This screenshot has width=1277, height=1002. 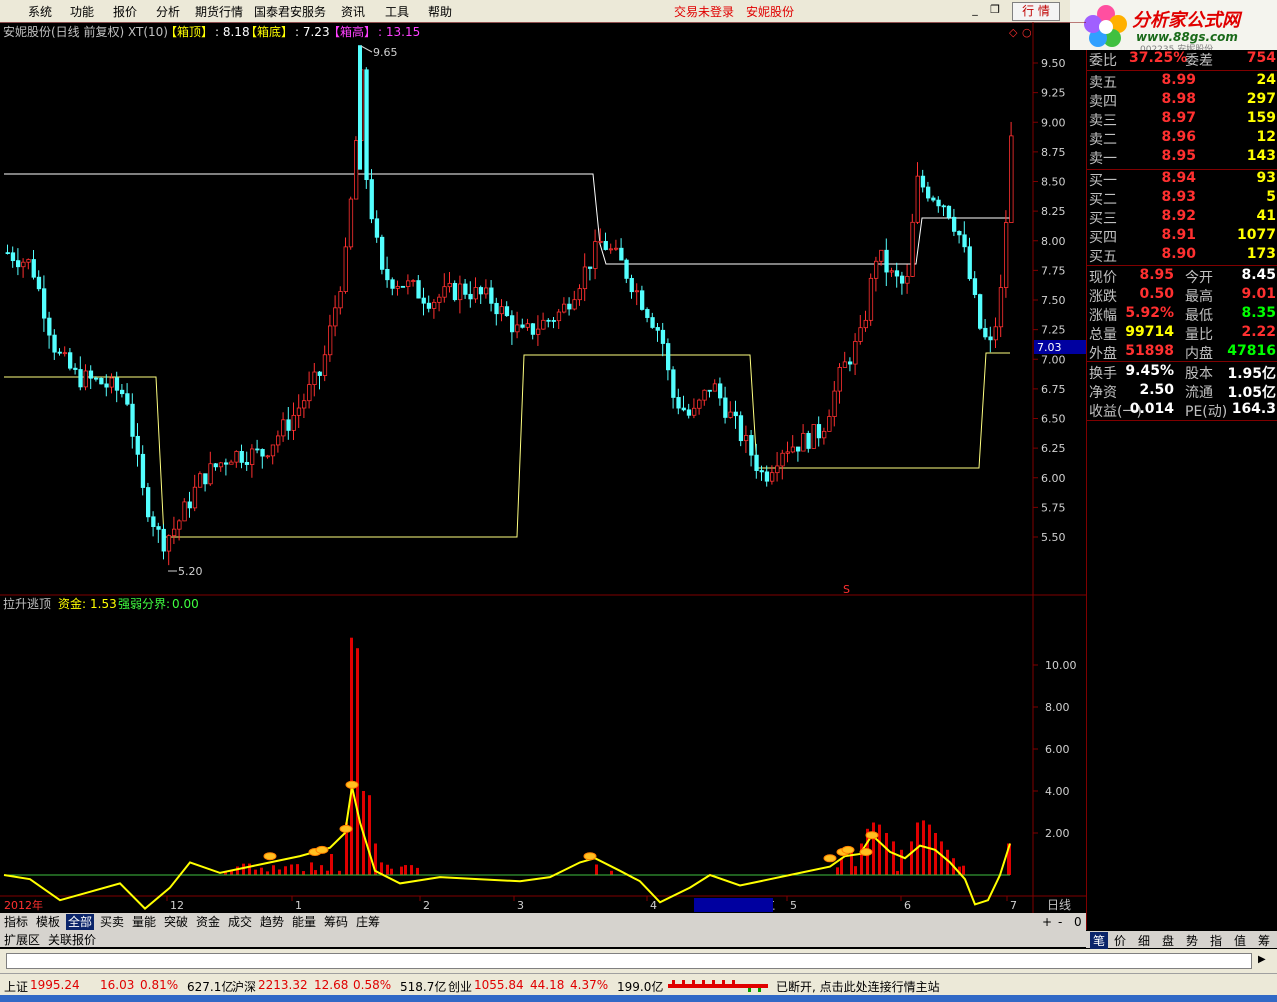 I want to click on tab-quote-2: 细, so click(x=1144, y=940).